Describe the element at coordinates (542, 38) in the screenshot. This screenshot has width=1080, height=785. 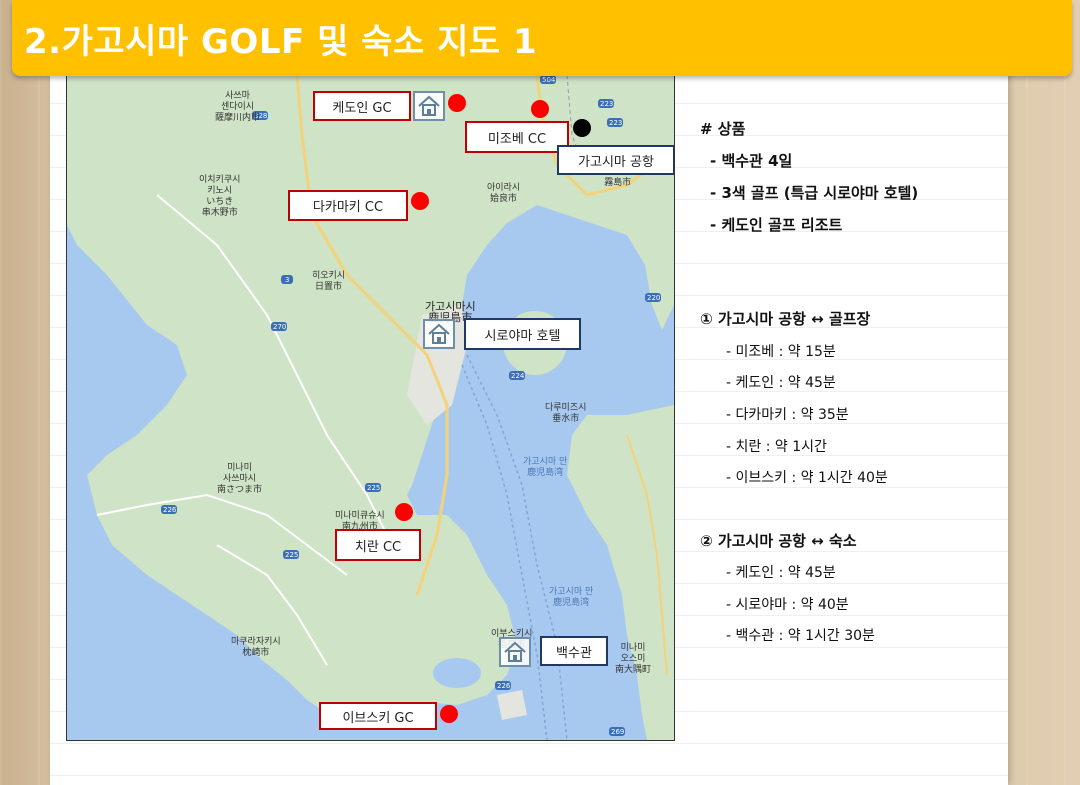
I see `title-banner: 2.가고시마 GOLF 및 숙소 지도 1` at that location.